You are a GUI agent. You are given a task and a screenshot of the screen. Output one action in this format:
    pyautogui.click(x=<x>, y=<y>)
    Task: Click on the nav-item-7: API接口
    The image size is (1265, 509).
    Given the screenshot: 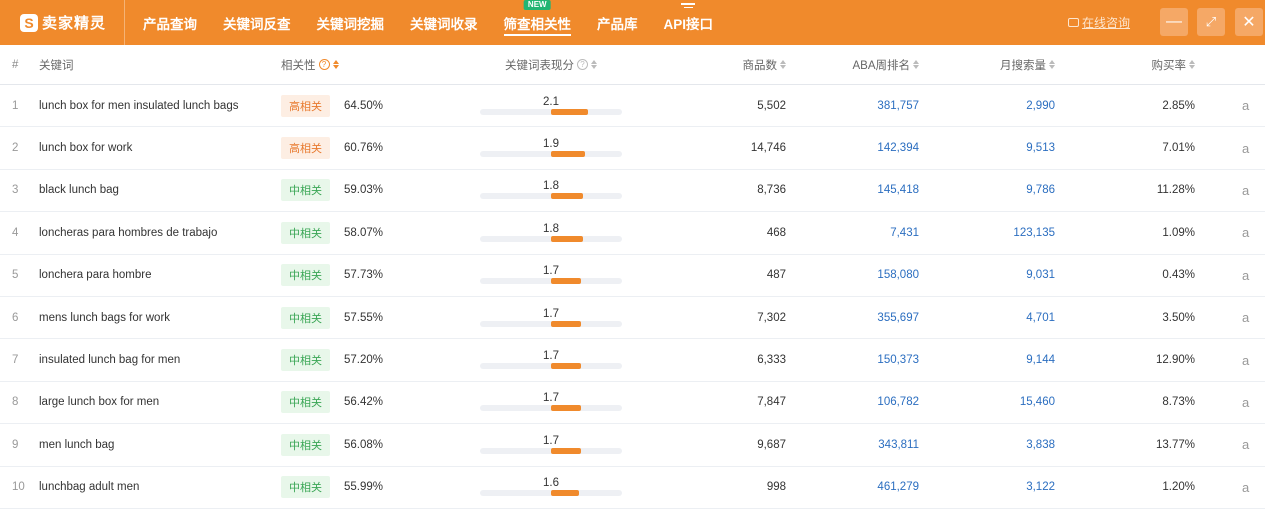 What is the action you would take?
    pyautogui.click(x=689, y=22)
    